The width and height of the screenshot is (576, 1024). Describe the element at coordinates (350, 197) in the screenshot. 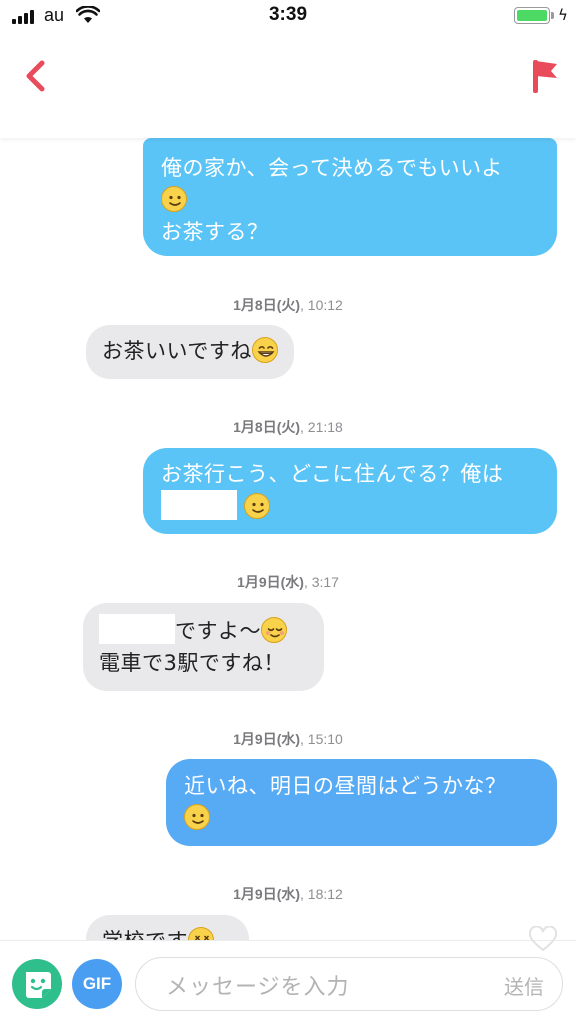

I see `outgoing-message: 俺の家か、会って決めるでもいいよ お茶する？` at that location.